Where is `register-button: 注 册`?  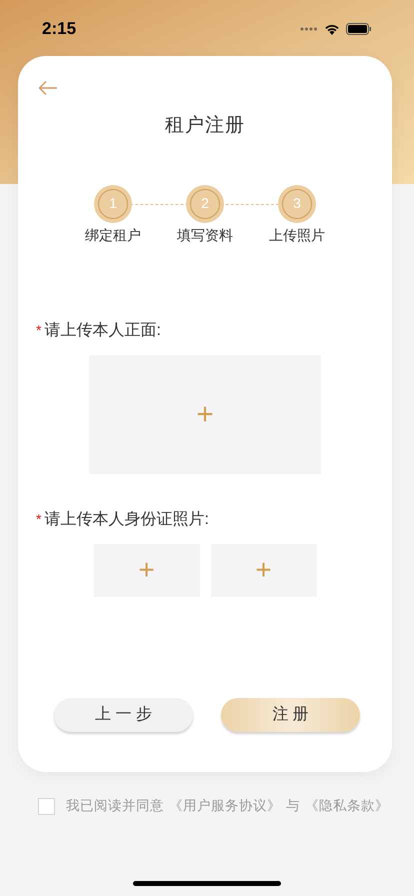 register-button: 注 册 is located at coordinates (290, 715).